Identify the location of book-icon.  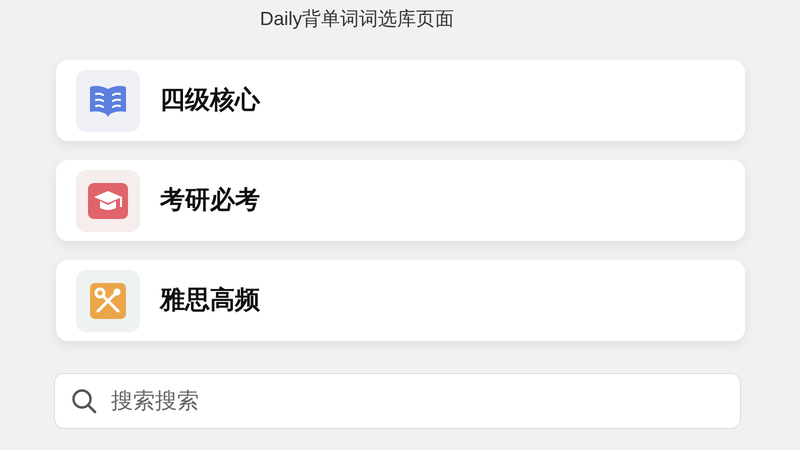
(108, 101).